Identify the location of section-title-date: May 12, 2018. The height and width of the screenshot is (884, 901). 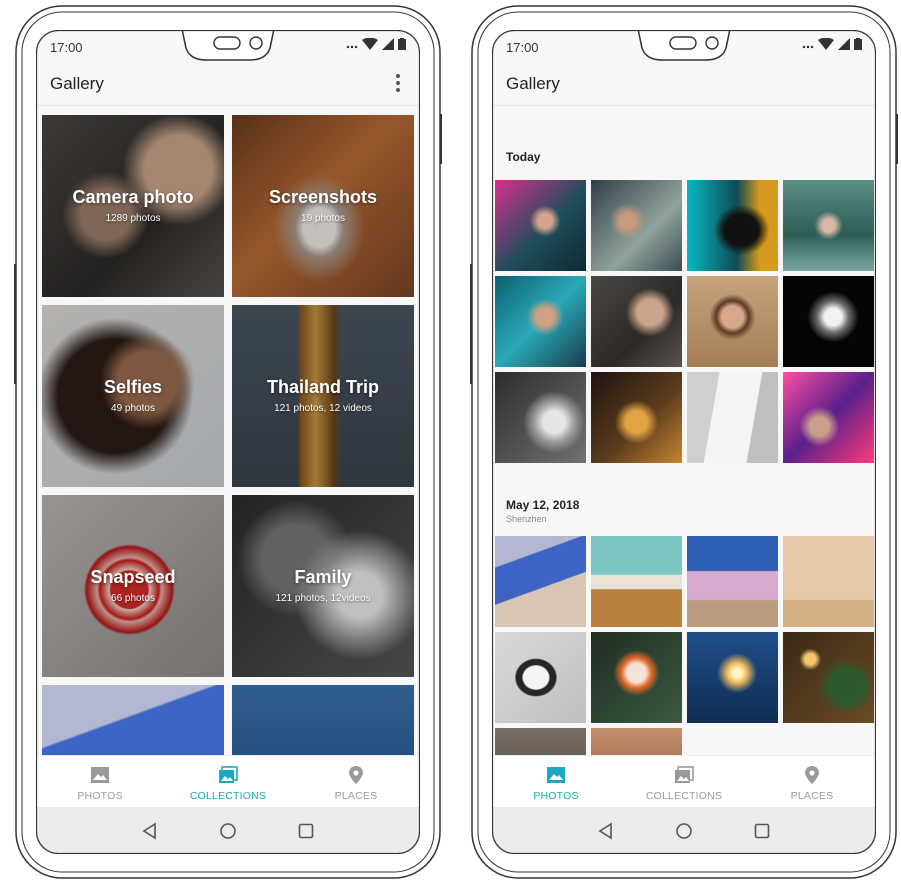
(543, 505).